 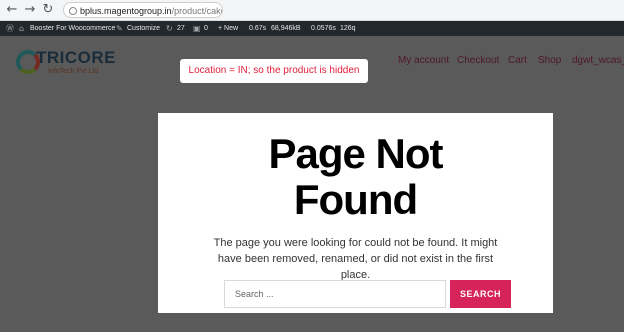 What do you see at coordinates (196, 11) in the screenshot?
I see `url-path: /product/cake-1/` at bounding box center [196, 11].